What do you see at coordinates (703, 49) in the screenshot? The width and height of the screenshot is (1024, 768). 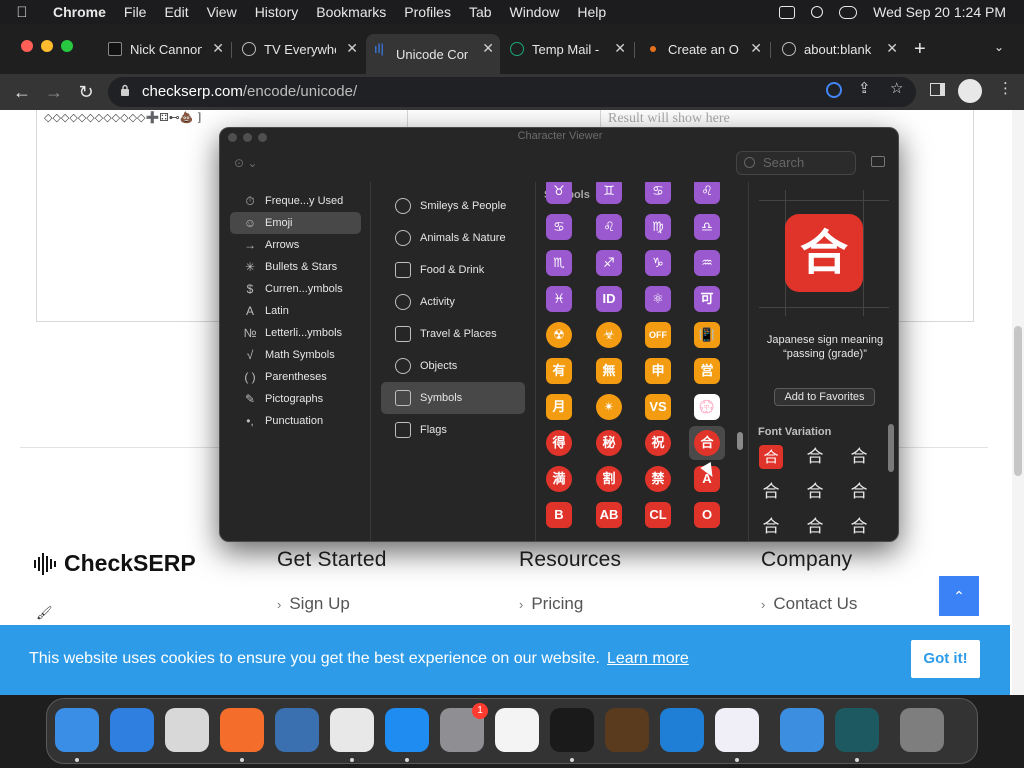 I see `tab-create-account: Create an O ✕` at bounding box center [703, 49].